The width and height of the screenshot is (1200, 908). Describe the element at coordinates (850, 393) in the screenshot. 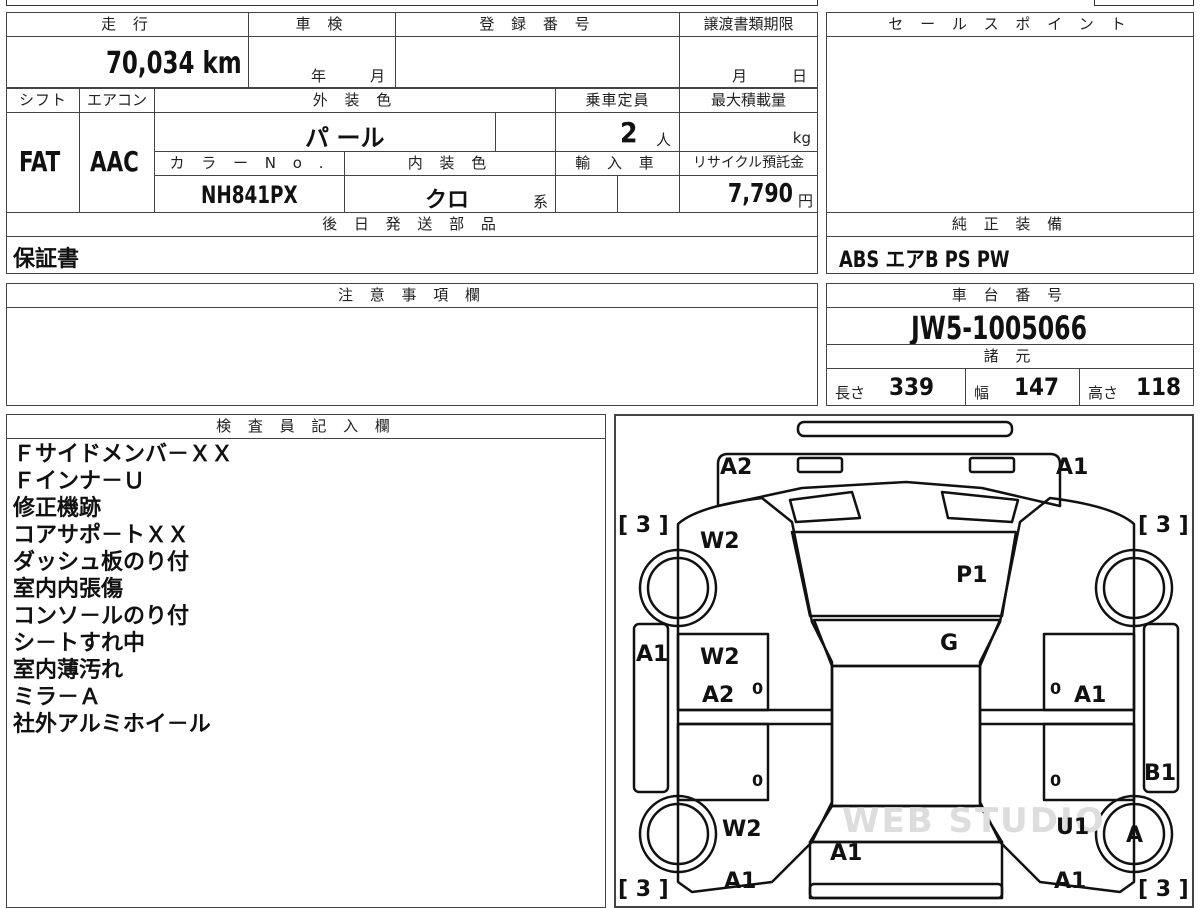

I see `specs-length-label: 長さ` at that location.